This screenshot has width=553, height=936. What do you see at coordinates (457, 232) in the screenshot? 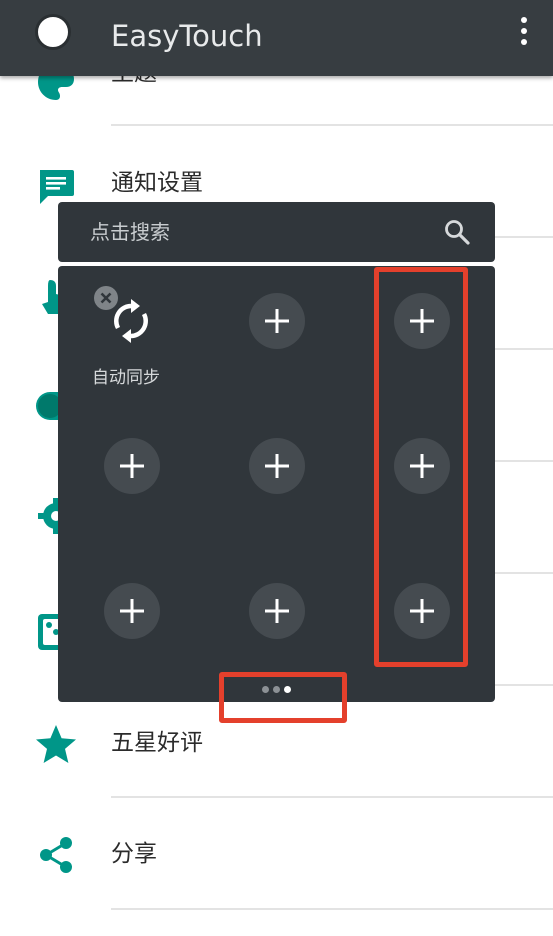
I see `search-icon` at bounding box center [457, 232].